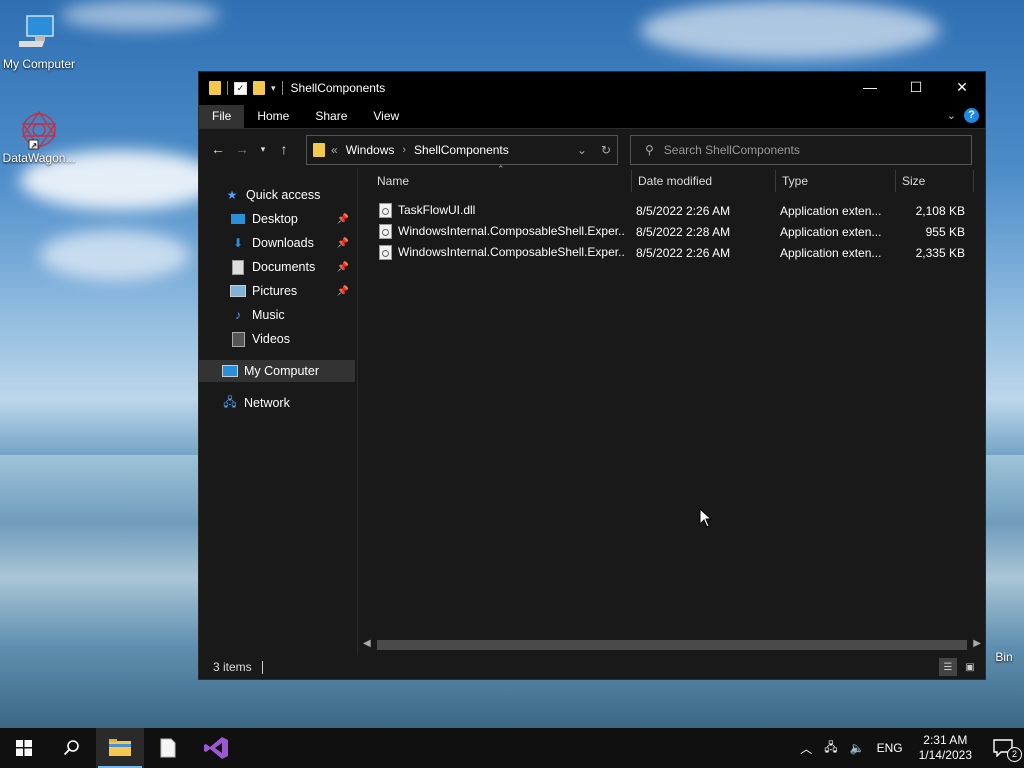 Image resolution: width=1024 pixels, height=768 pixels. What do you see at coordinates (267, 403) in the screenshot?
I see `nav-label: Network` at bounding box center [267, 403].